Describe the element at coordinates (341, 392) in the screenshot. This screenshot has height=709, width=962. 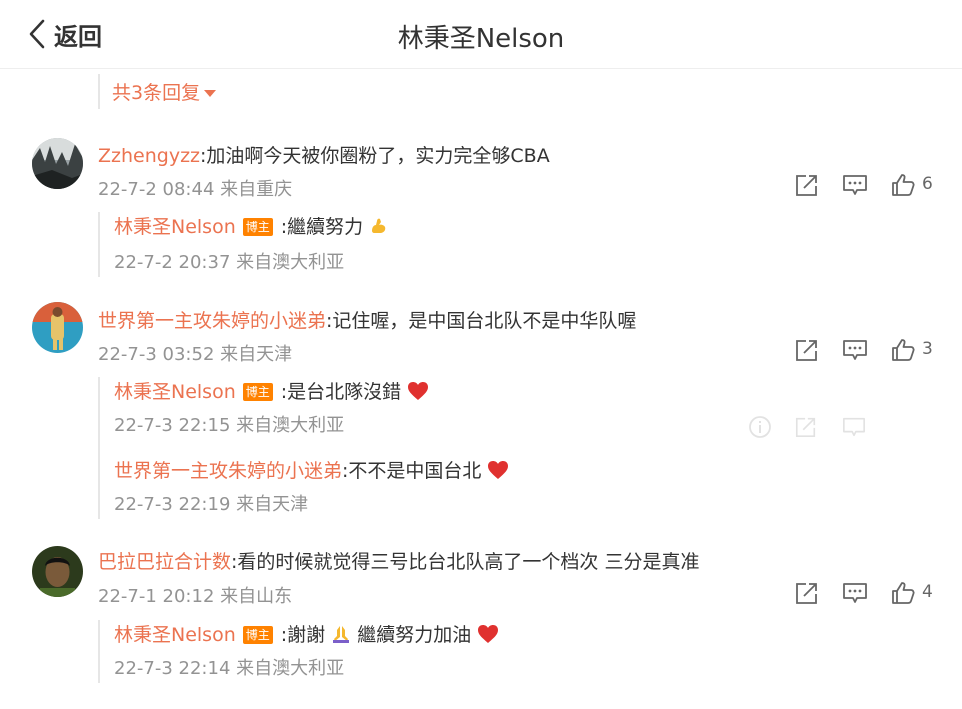
I see `reply-text: :是台北隊沒錯` at that location.